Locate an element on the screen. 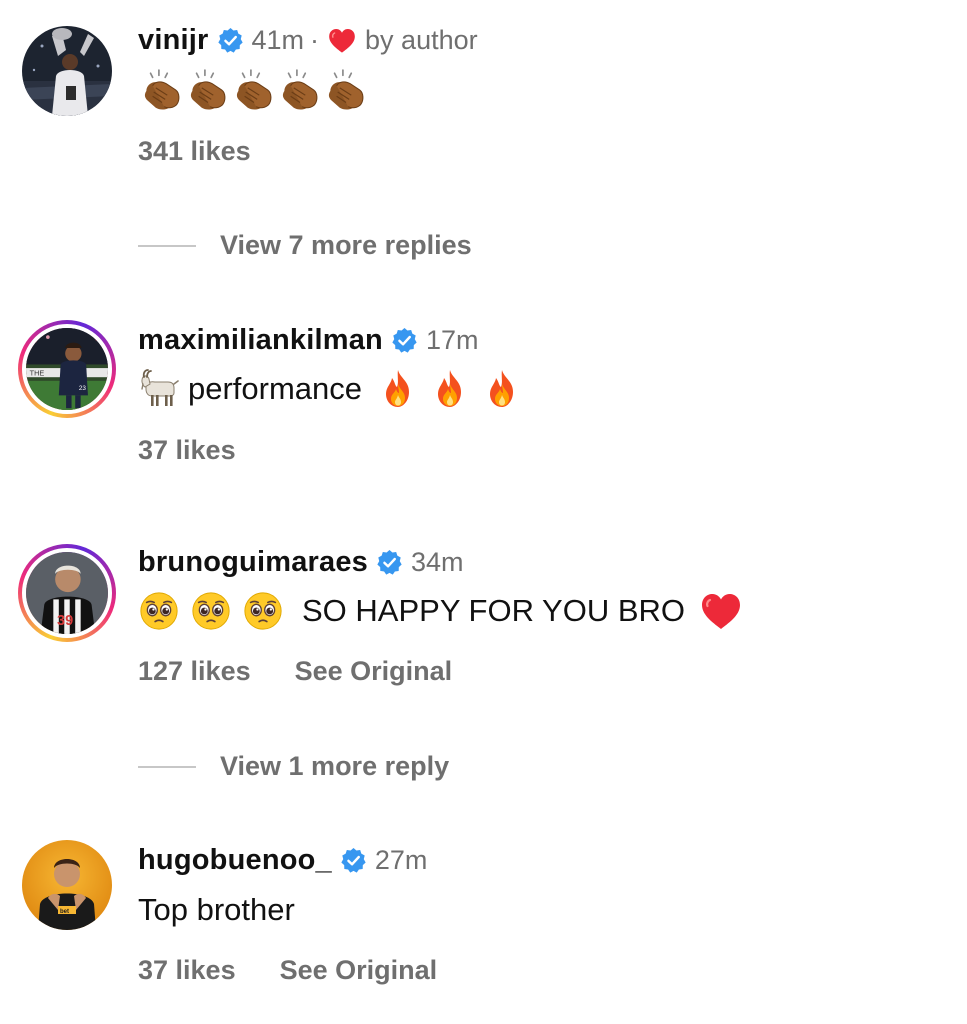  avatar-hugobuenoo: bet is located at coordinates (67, 885).